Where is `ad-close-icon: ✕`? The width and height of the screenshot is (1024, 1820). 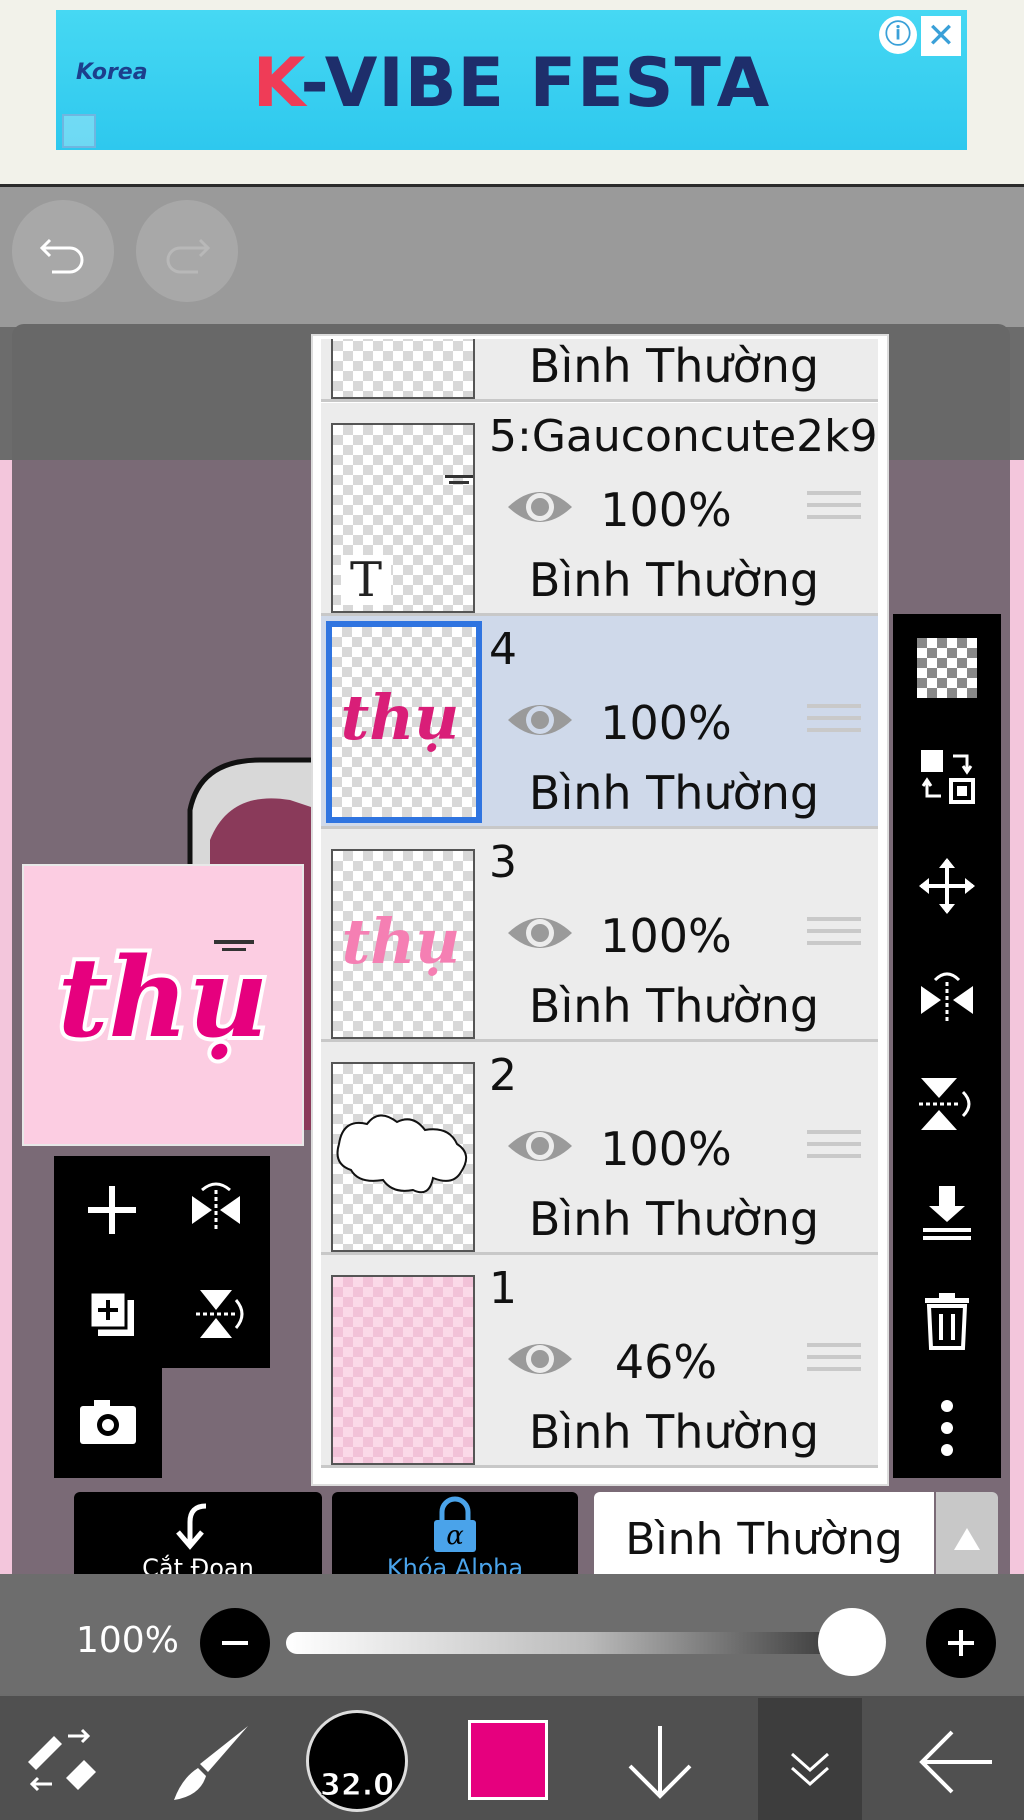
ad-close-icon: ✕ is located at coordinates (941, 36).